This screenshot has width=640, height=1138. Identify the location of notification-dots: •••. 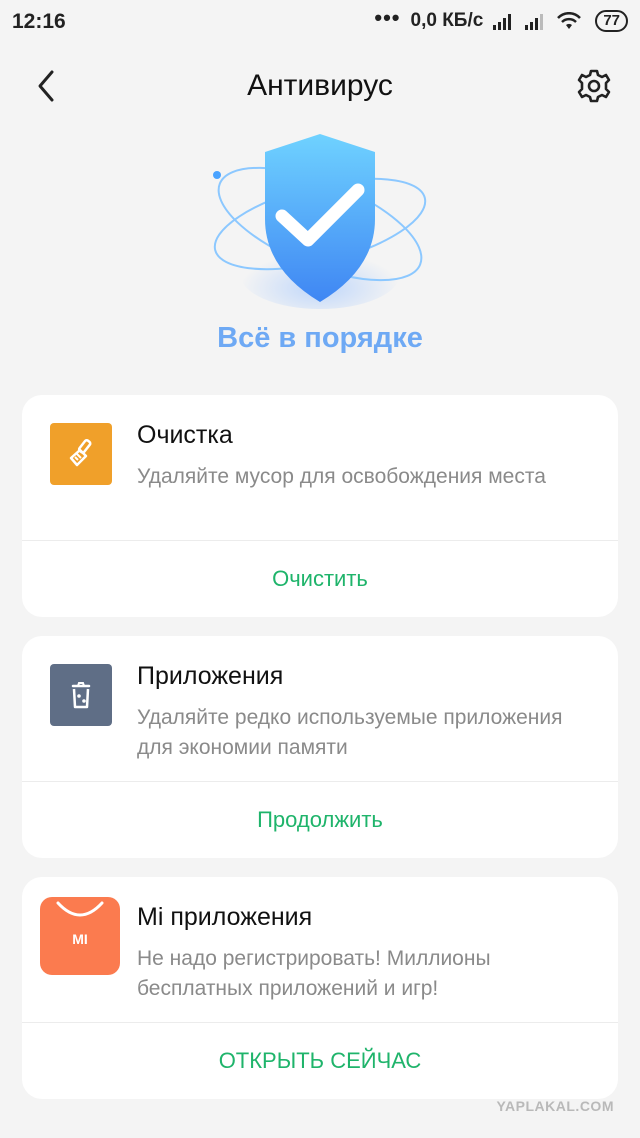
(387, 17).